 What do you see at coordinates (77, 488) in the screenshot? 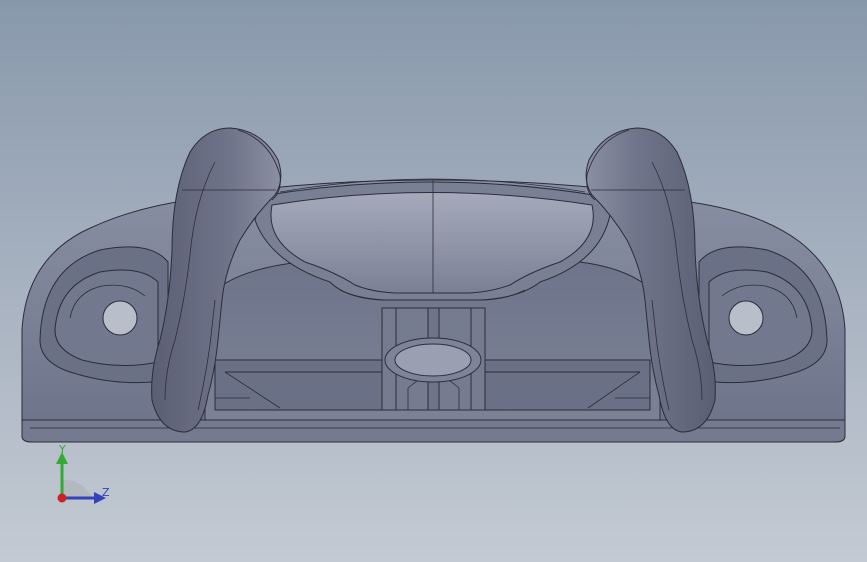
I see `triad-plane-indicator` at bounding box center [77, 488].